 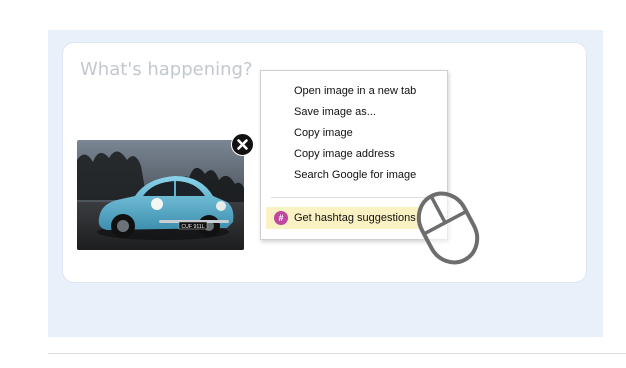 I want to click on hashtag-icon: #, so click(x=281, y=218).